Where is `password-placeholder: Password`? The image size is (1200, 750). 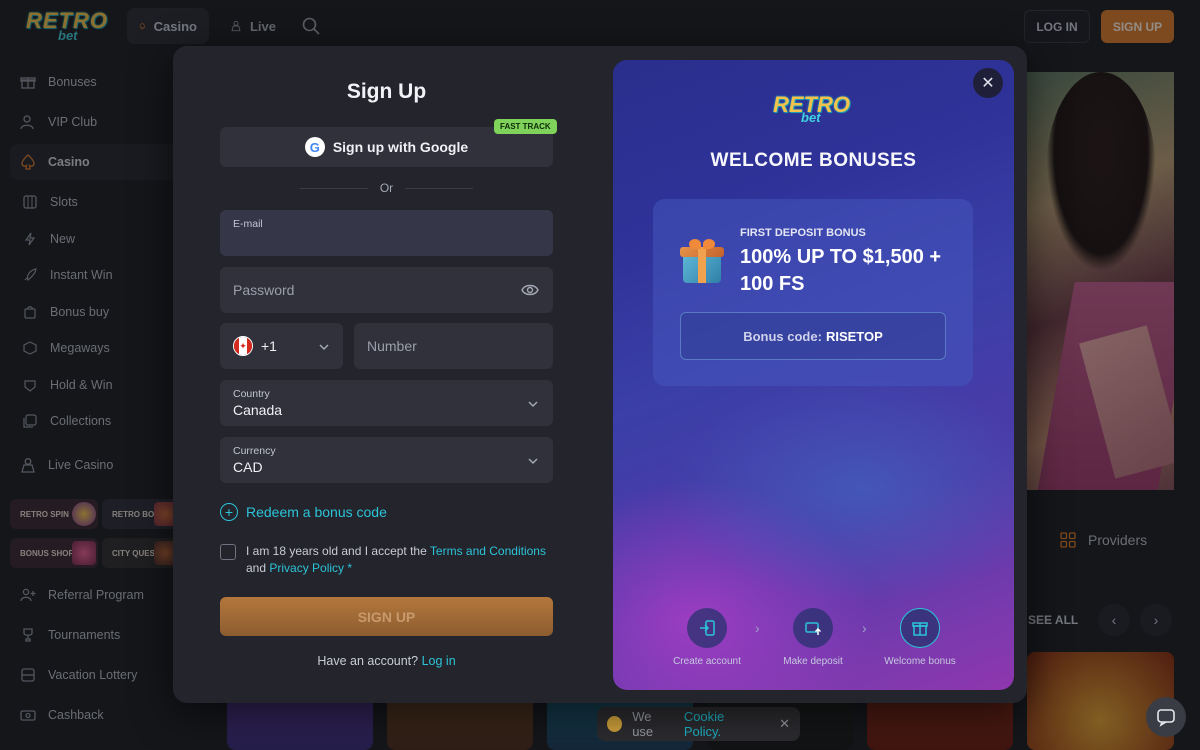 password-placeholder: Password is located at coordinates (264, 290).